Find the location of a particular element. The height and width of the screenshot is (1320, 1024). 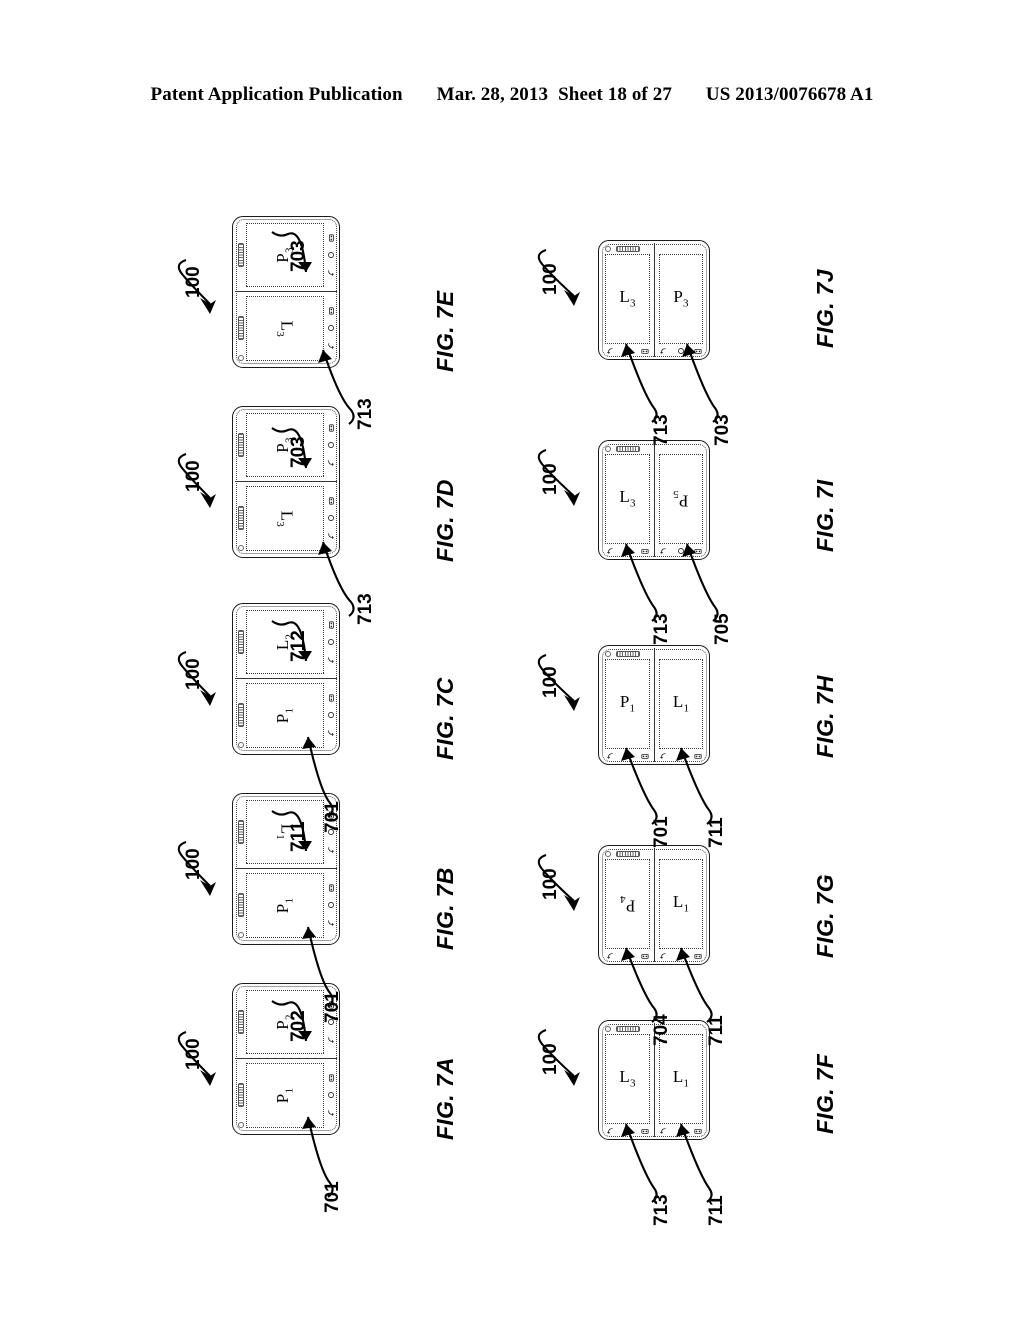

figure-label-7b: FIG. 7B is located at coordinates (445, 908).